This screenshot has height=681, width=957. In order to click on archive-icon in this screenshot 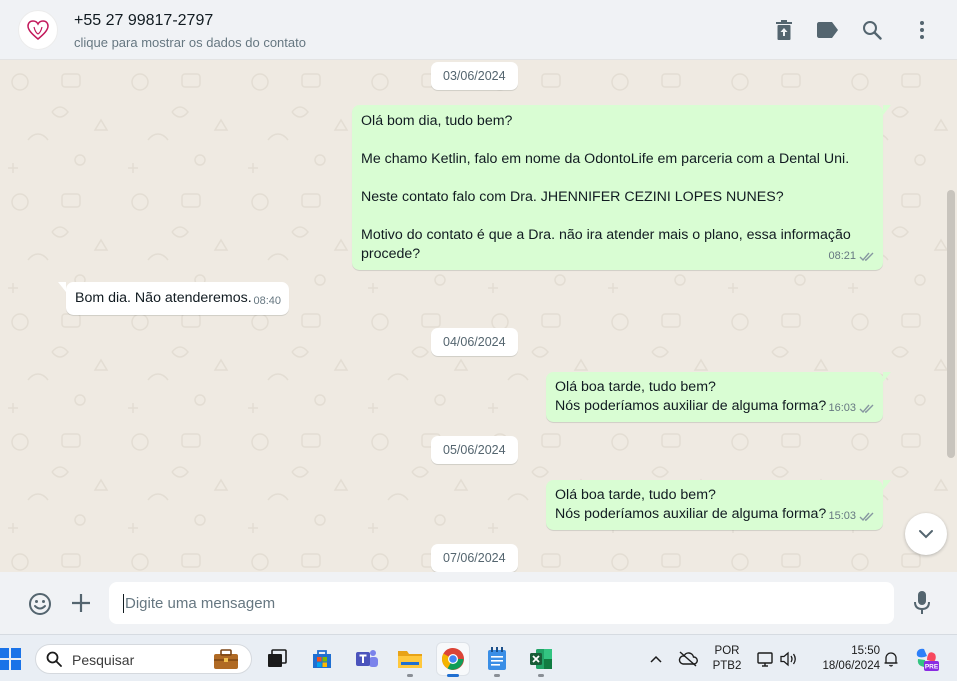, I will do `click(784, 30)`.